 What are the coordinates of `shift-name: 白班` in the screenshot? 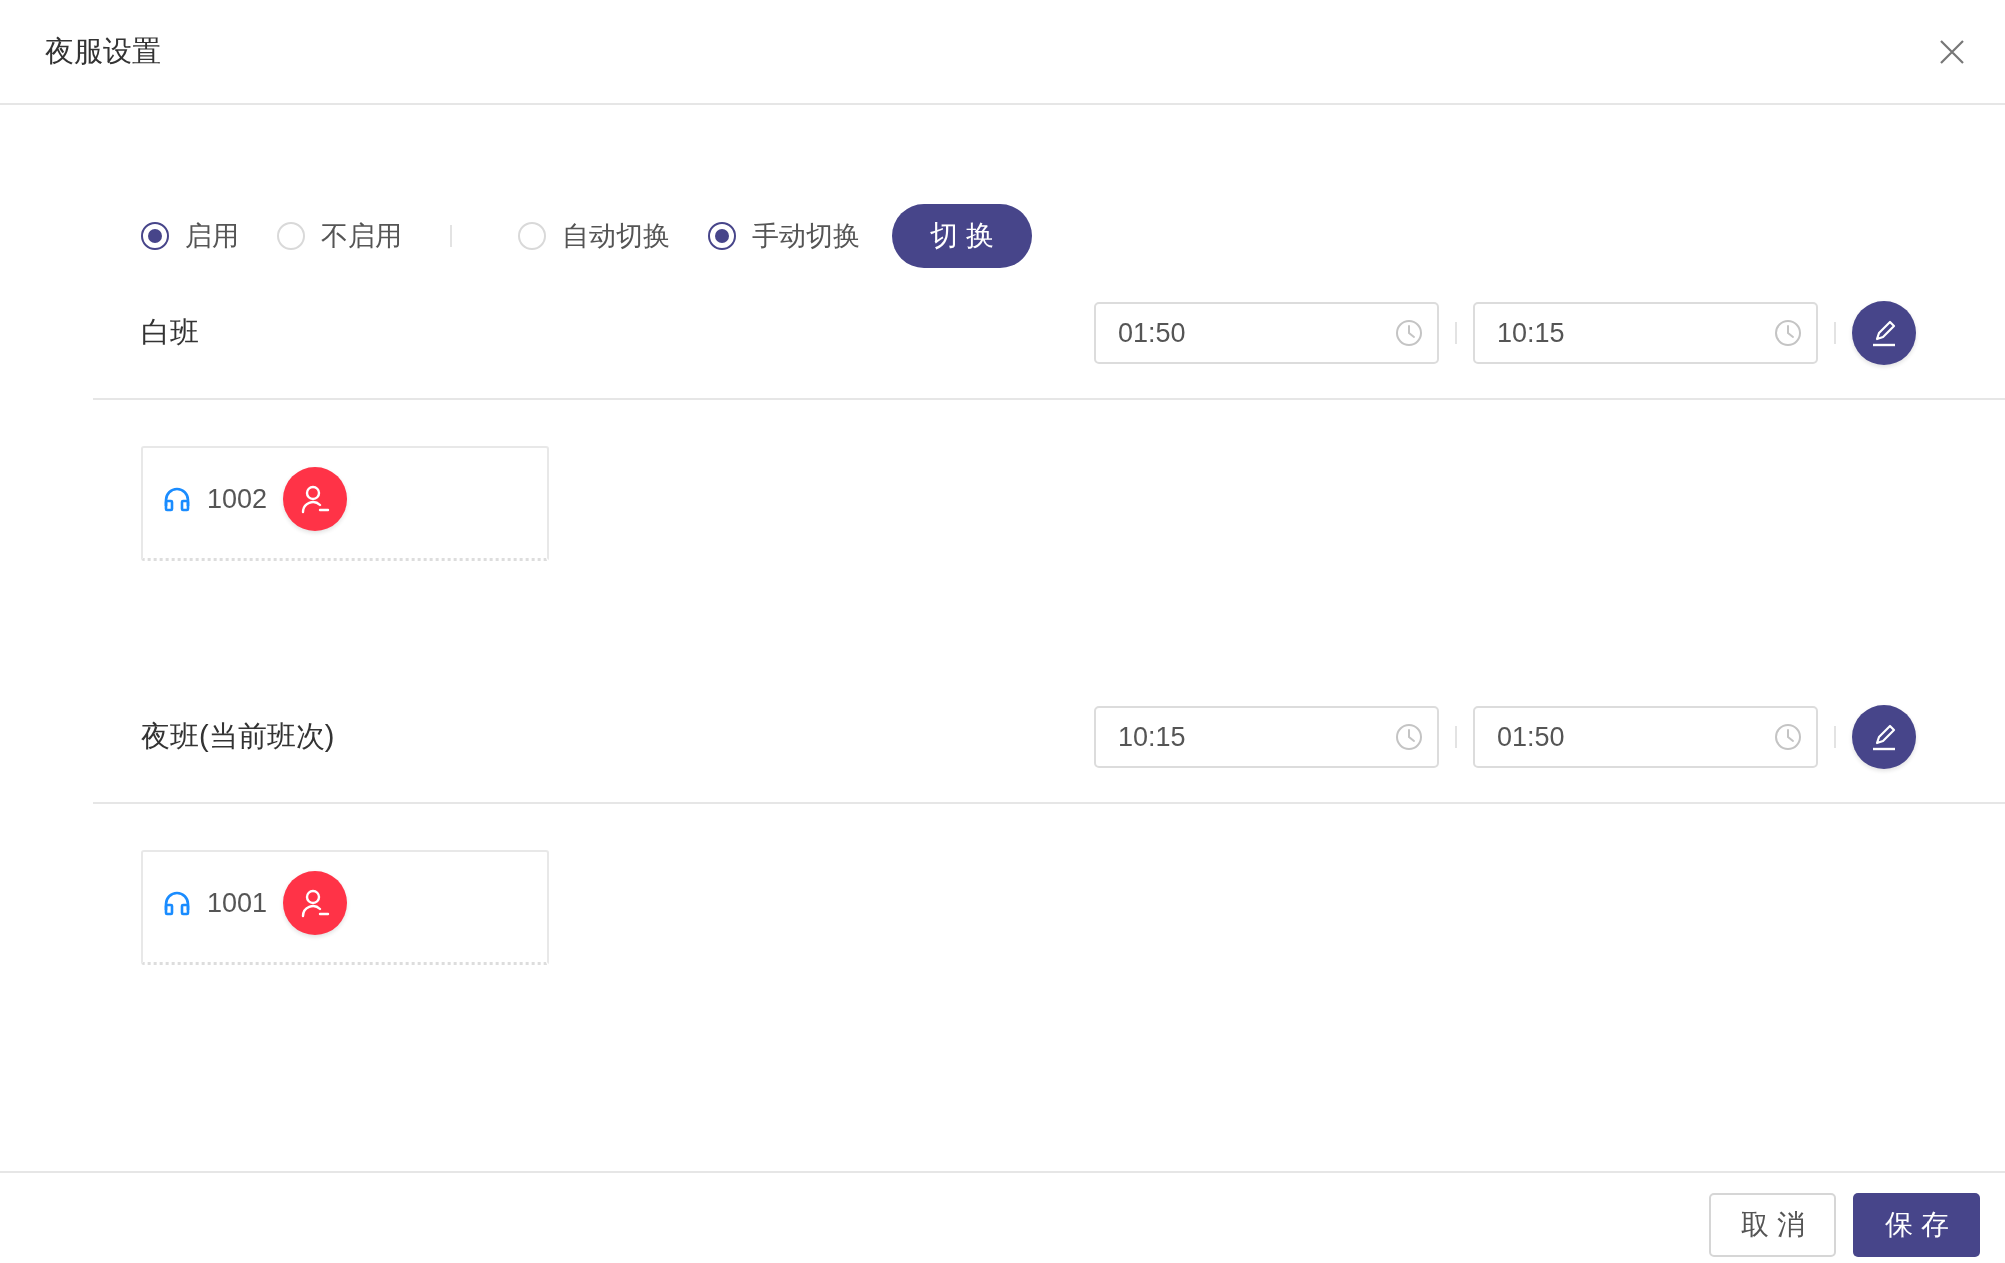 It's located at (170, 332).